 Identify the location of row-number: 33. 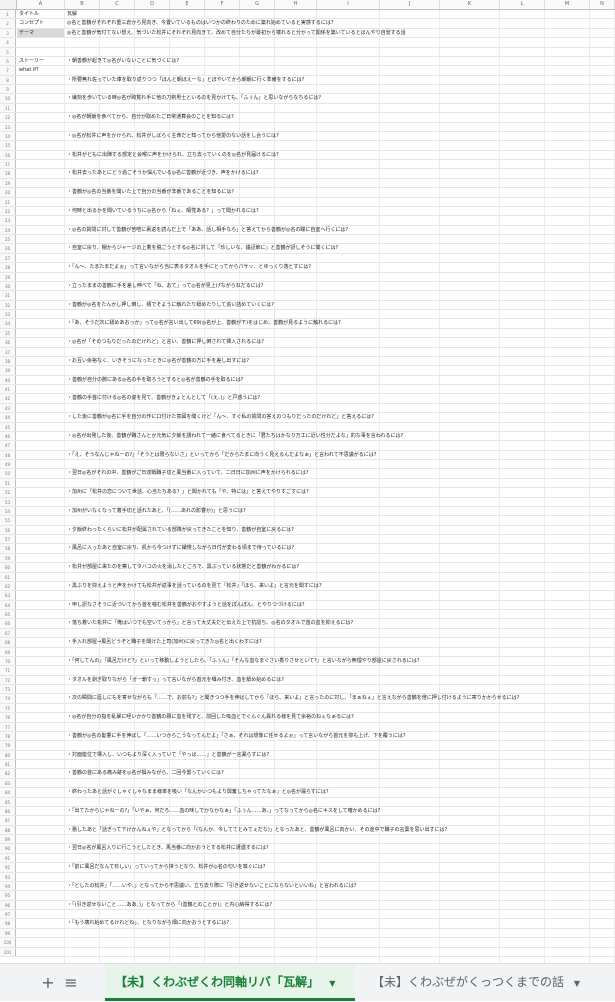
(8, 314).